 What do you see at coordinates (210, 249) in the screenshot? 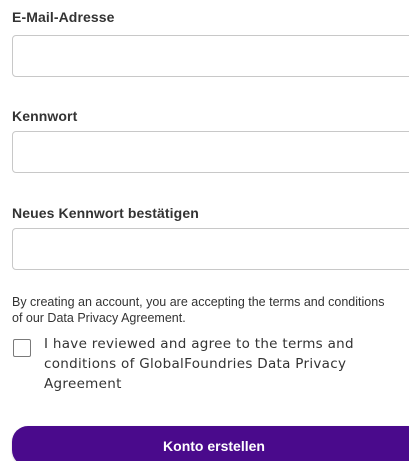
I see `confirm-password-field` at bounding box center [210, 249].